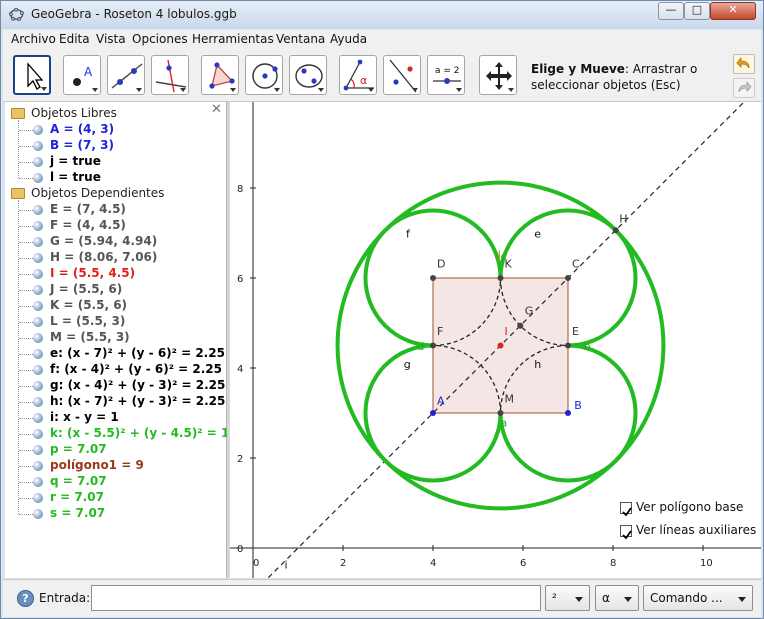  Describe the element at coordinates (744, 64) in the screenshot. I see `undo-button` at that location.